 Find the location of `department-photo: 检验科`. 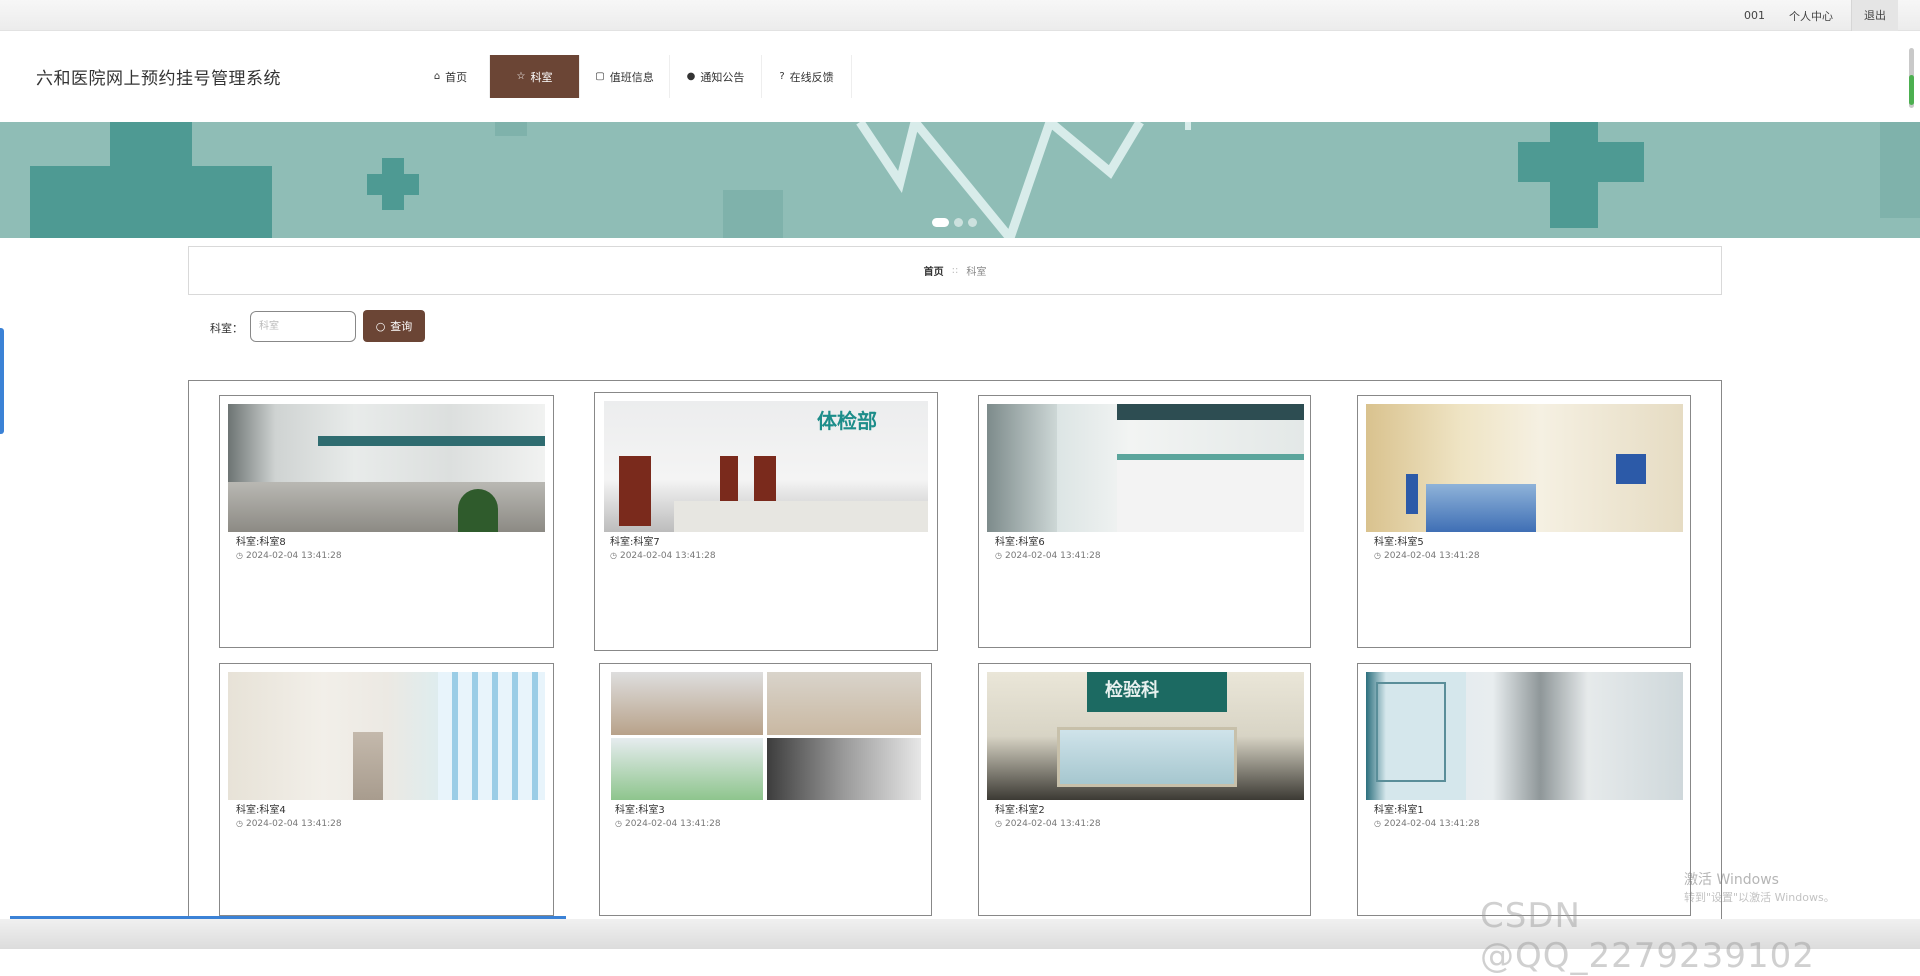

department-photo: 检验科 is located at coordinates (1145, 736).